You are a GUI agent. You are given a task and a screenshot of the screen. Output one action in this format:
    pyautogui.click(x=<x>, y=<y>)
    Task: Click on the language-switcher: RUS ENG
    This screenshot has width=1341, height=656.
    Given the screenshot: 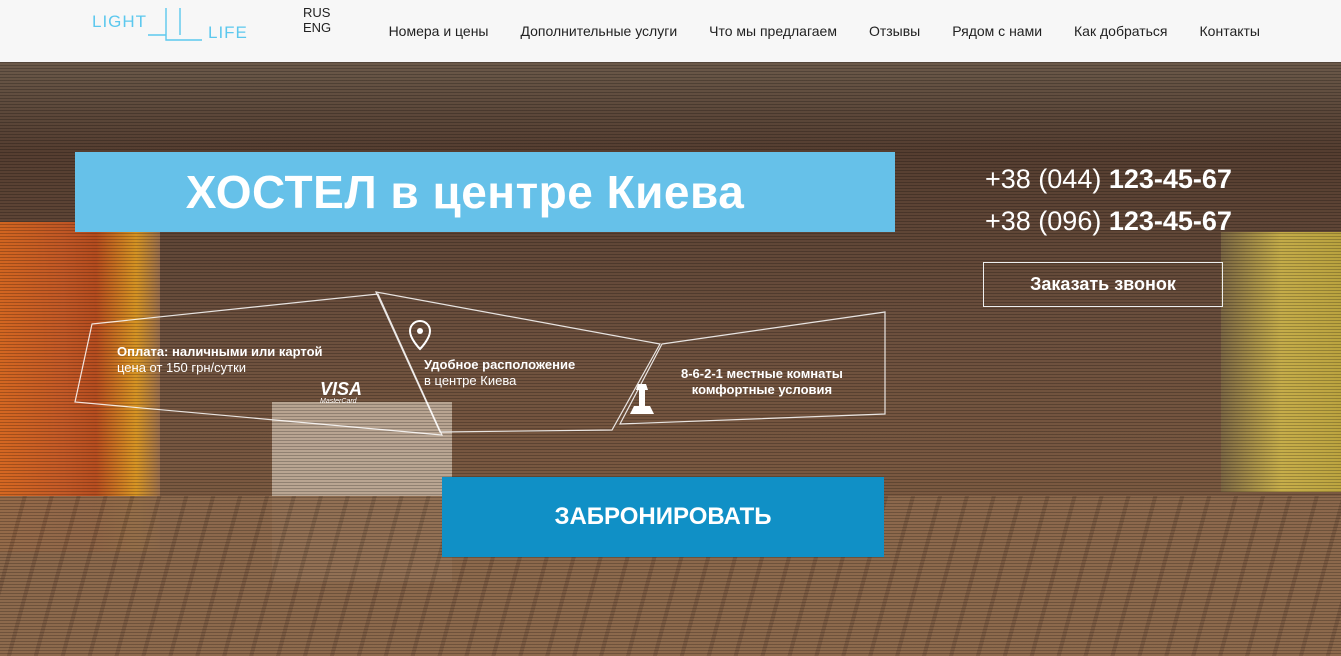 What is the action you would take?
    pyautogui.click(x=317, y=20)
    